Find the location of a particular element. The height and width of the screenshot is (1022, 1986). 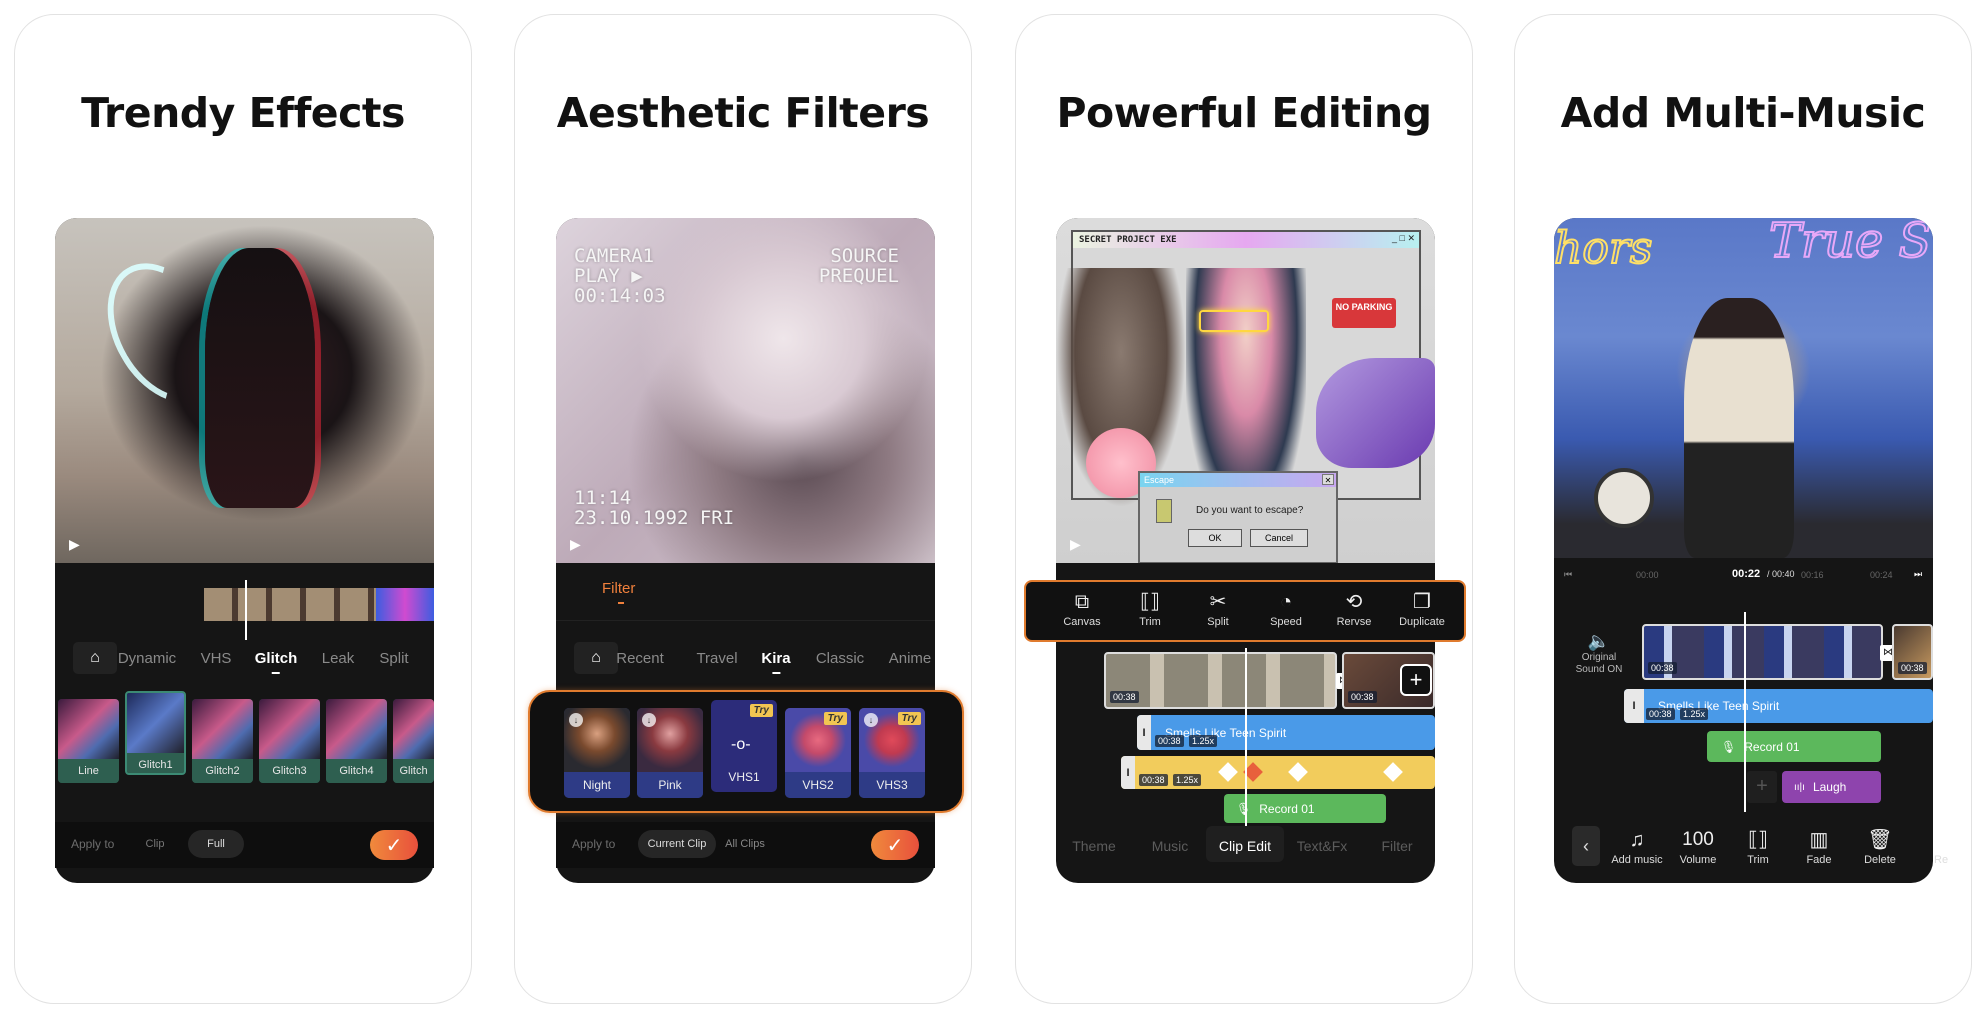

total-time: / 00:40 is located at coordinates (1781, 574).